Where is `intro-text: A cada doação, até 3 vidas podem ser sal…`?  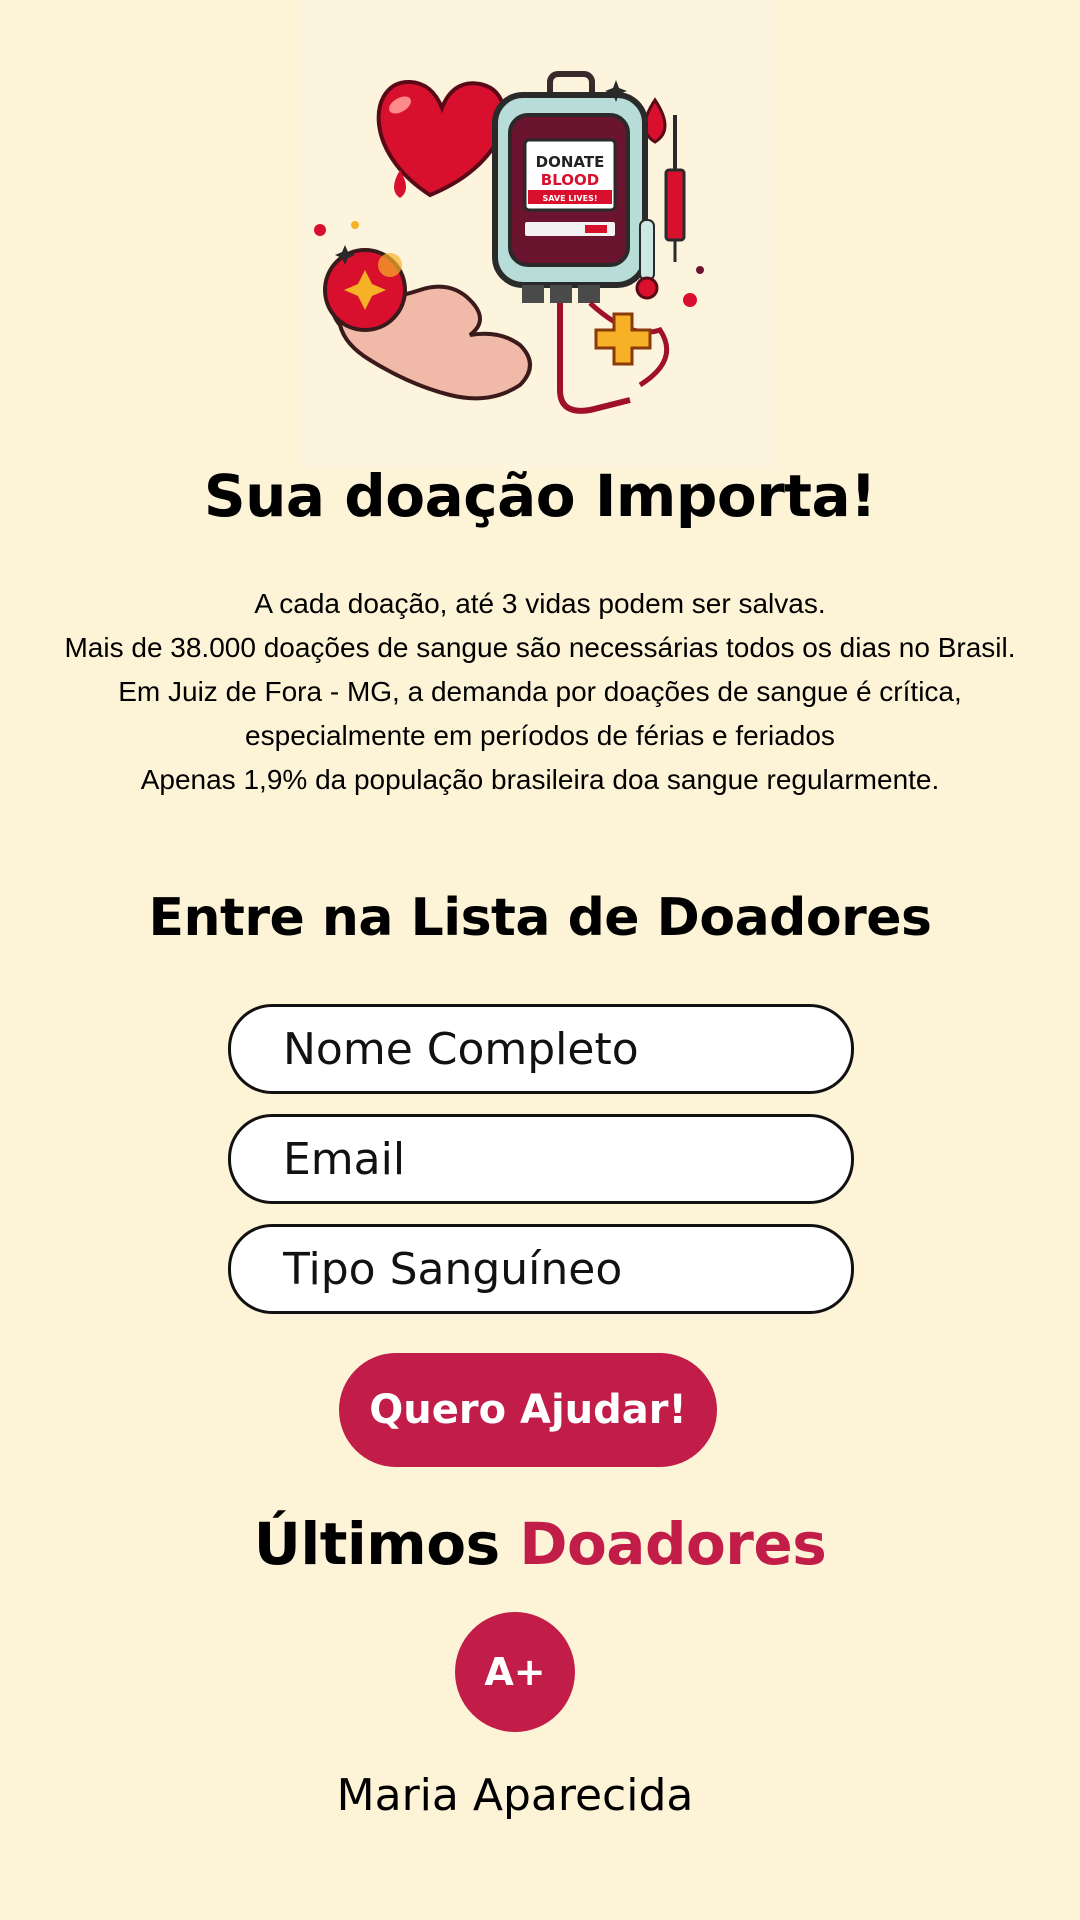 intro-text: A cada doação, até 3 vidas podem ser sal… is located at coordinates (540, 692).